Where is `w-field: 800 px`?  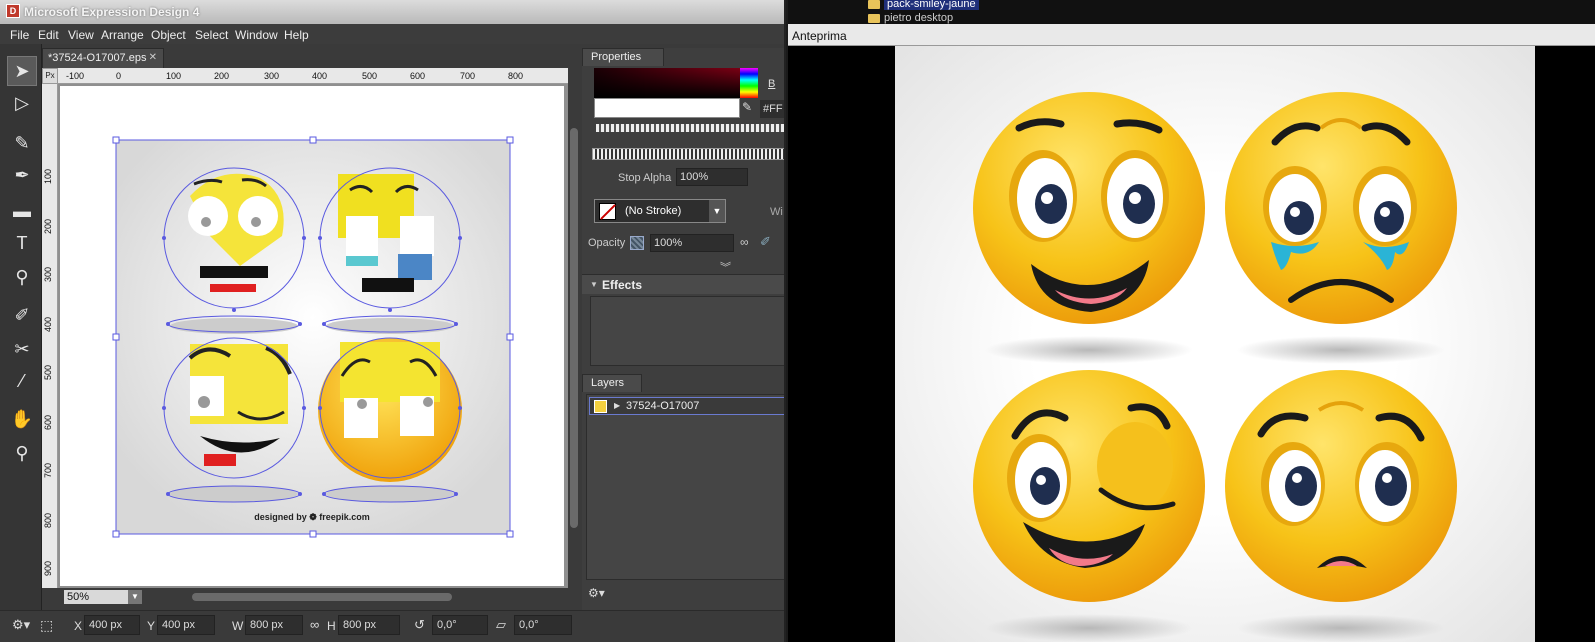 w-field: 800 px is located at coordinates (274, 625).